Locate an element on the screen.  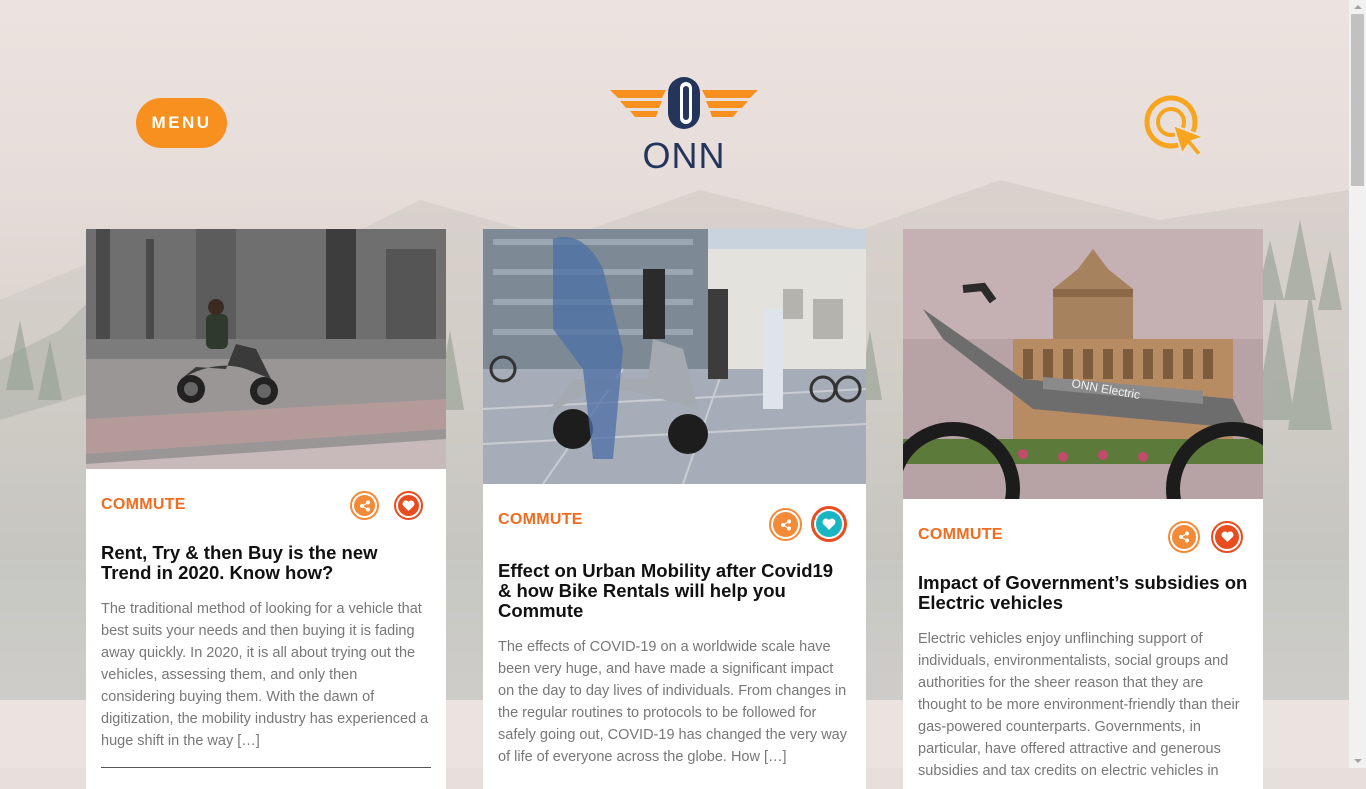
menu-button: MENU is located at coordinates (181, 123).